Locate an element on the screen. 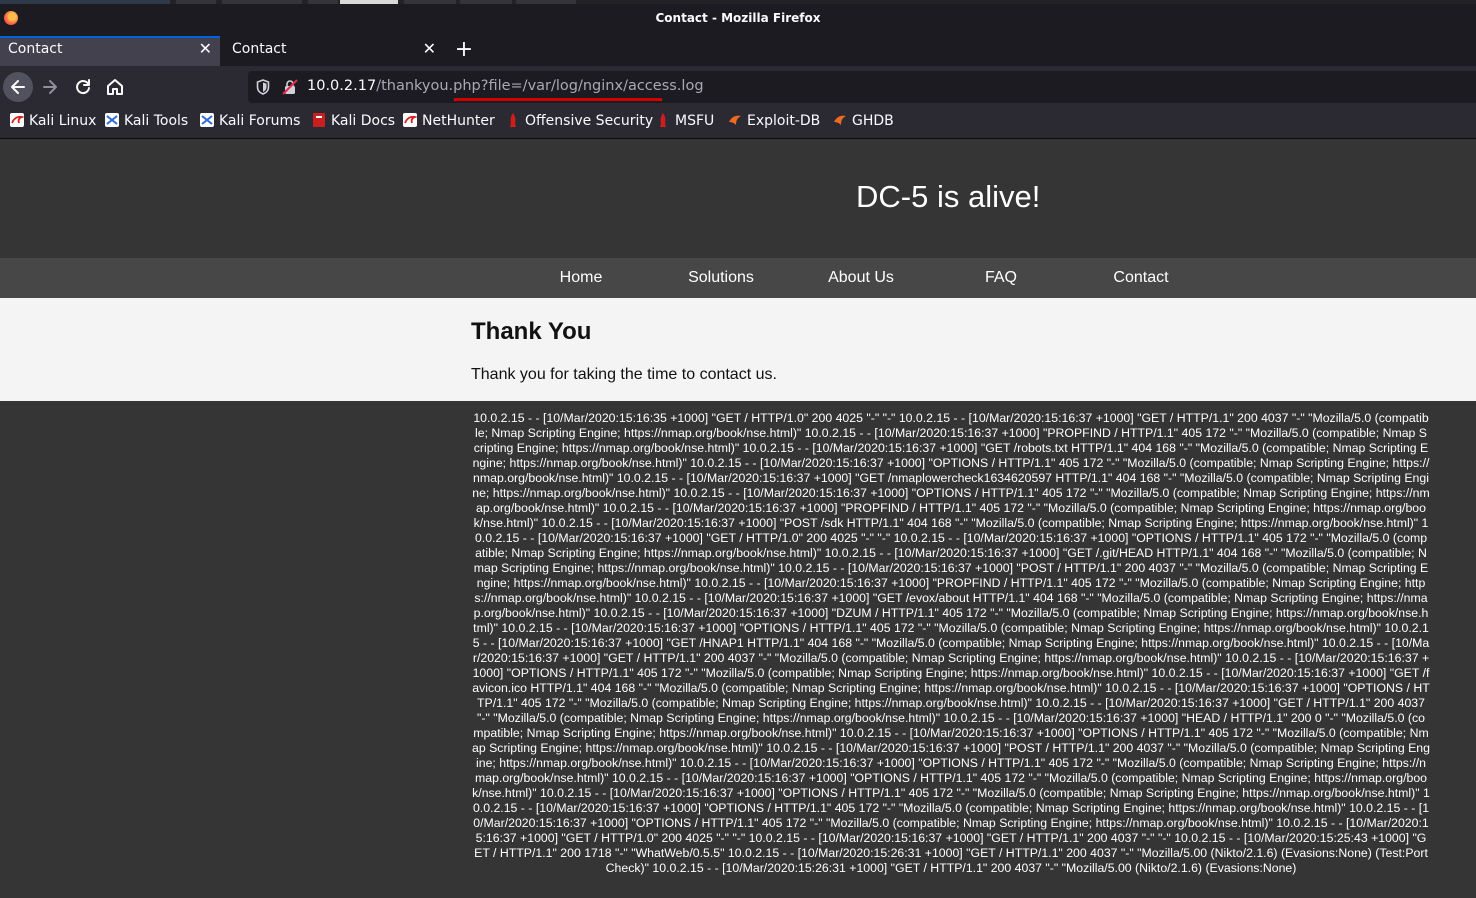 This screenshot has height=898, width=1476. window-title: Contact - Mozilla Firefox is located at coordinates (738, 18).